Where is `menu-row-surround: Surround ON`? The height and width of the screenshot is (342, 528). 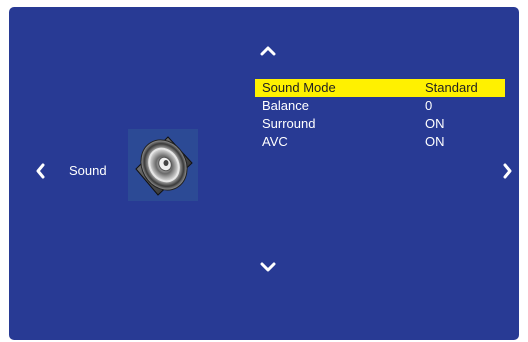 menu-row-surround: Surround ON is located at coordinates (380, 124).